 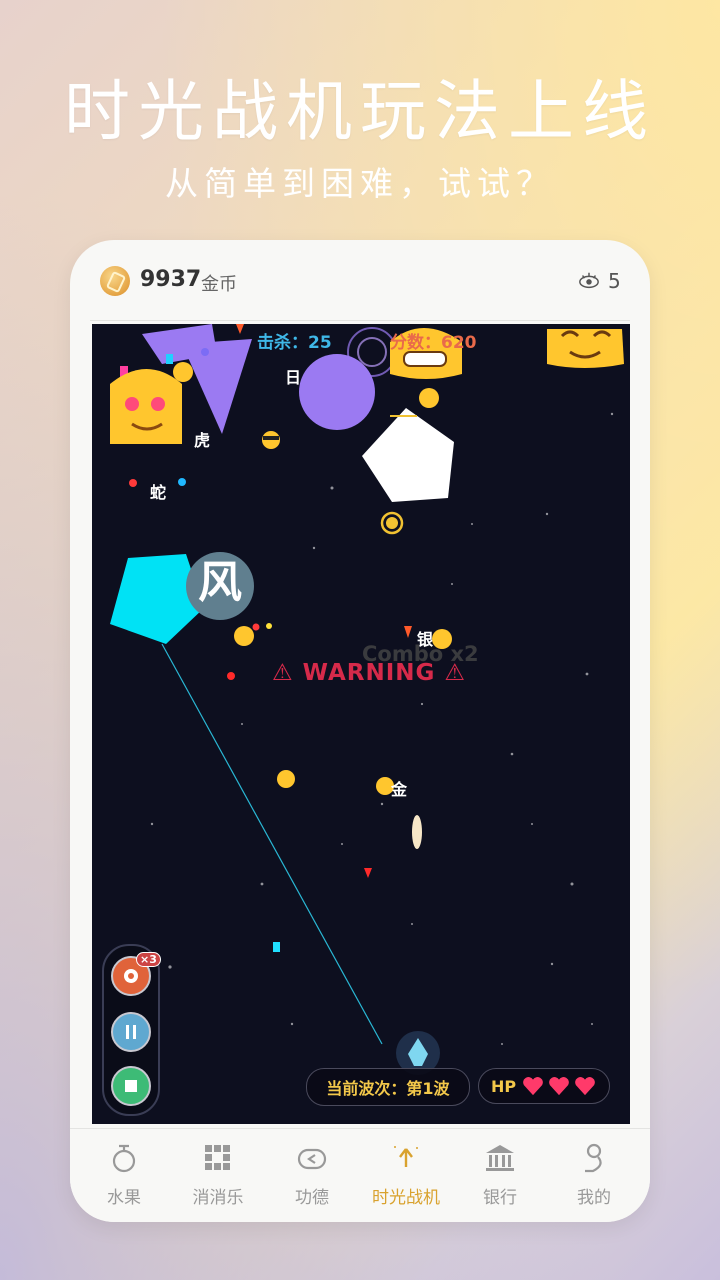 I want to click on fruit-icon, so click(x=124, y=1158).